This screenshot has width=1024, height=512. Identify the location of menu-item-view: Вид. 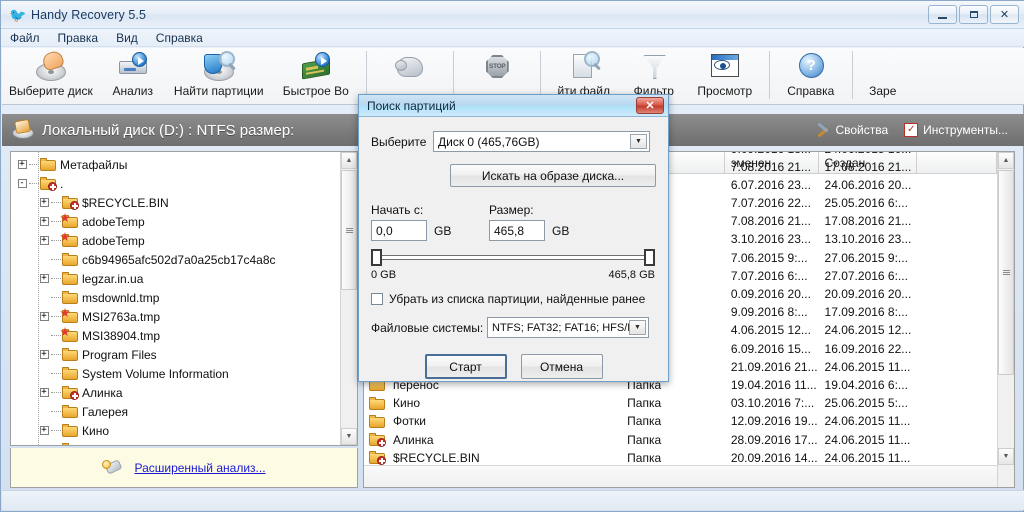
(127, 38).